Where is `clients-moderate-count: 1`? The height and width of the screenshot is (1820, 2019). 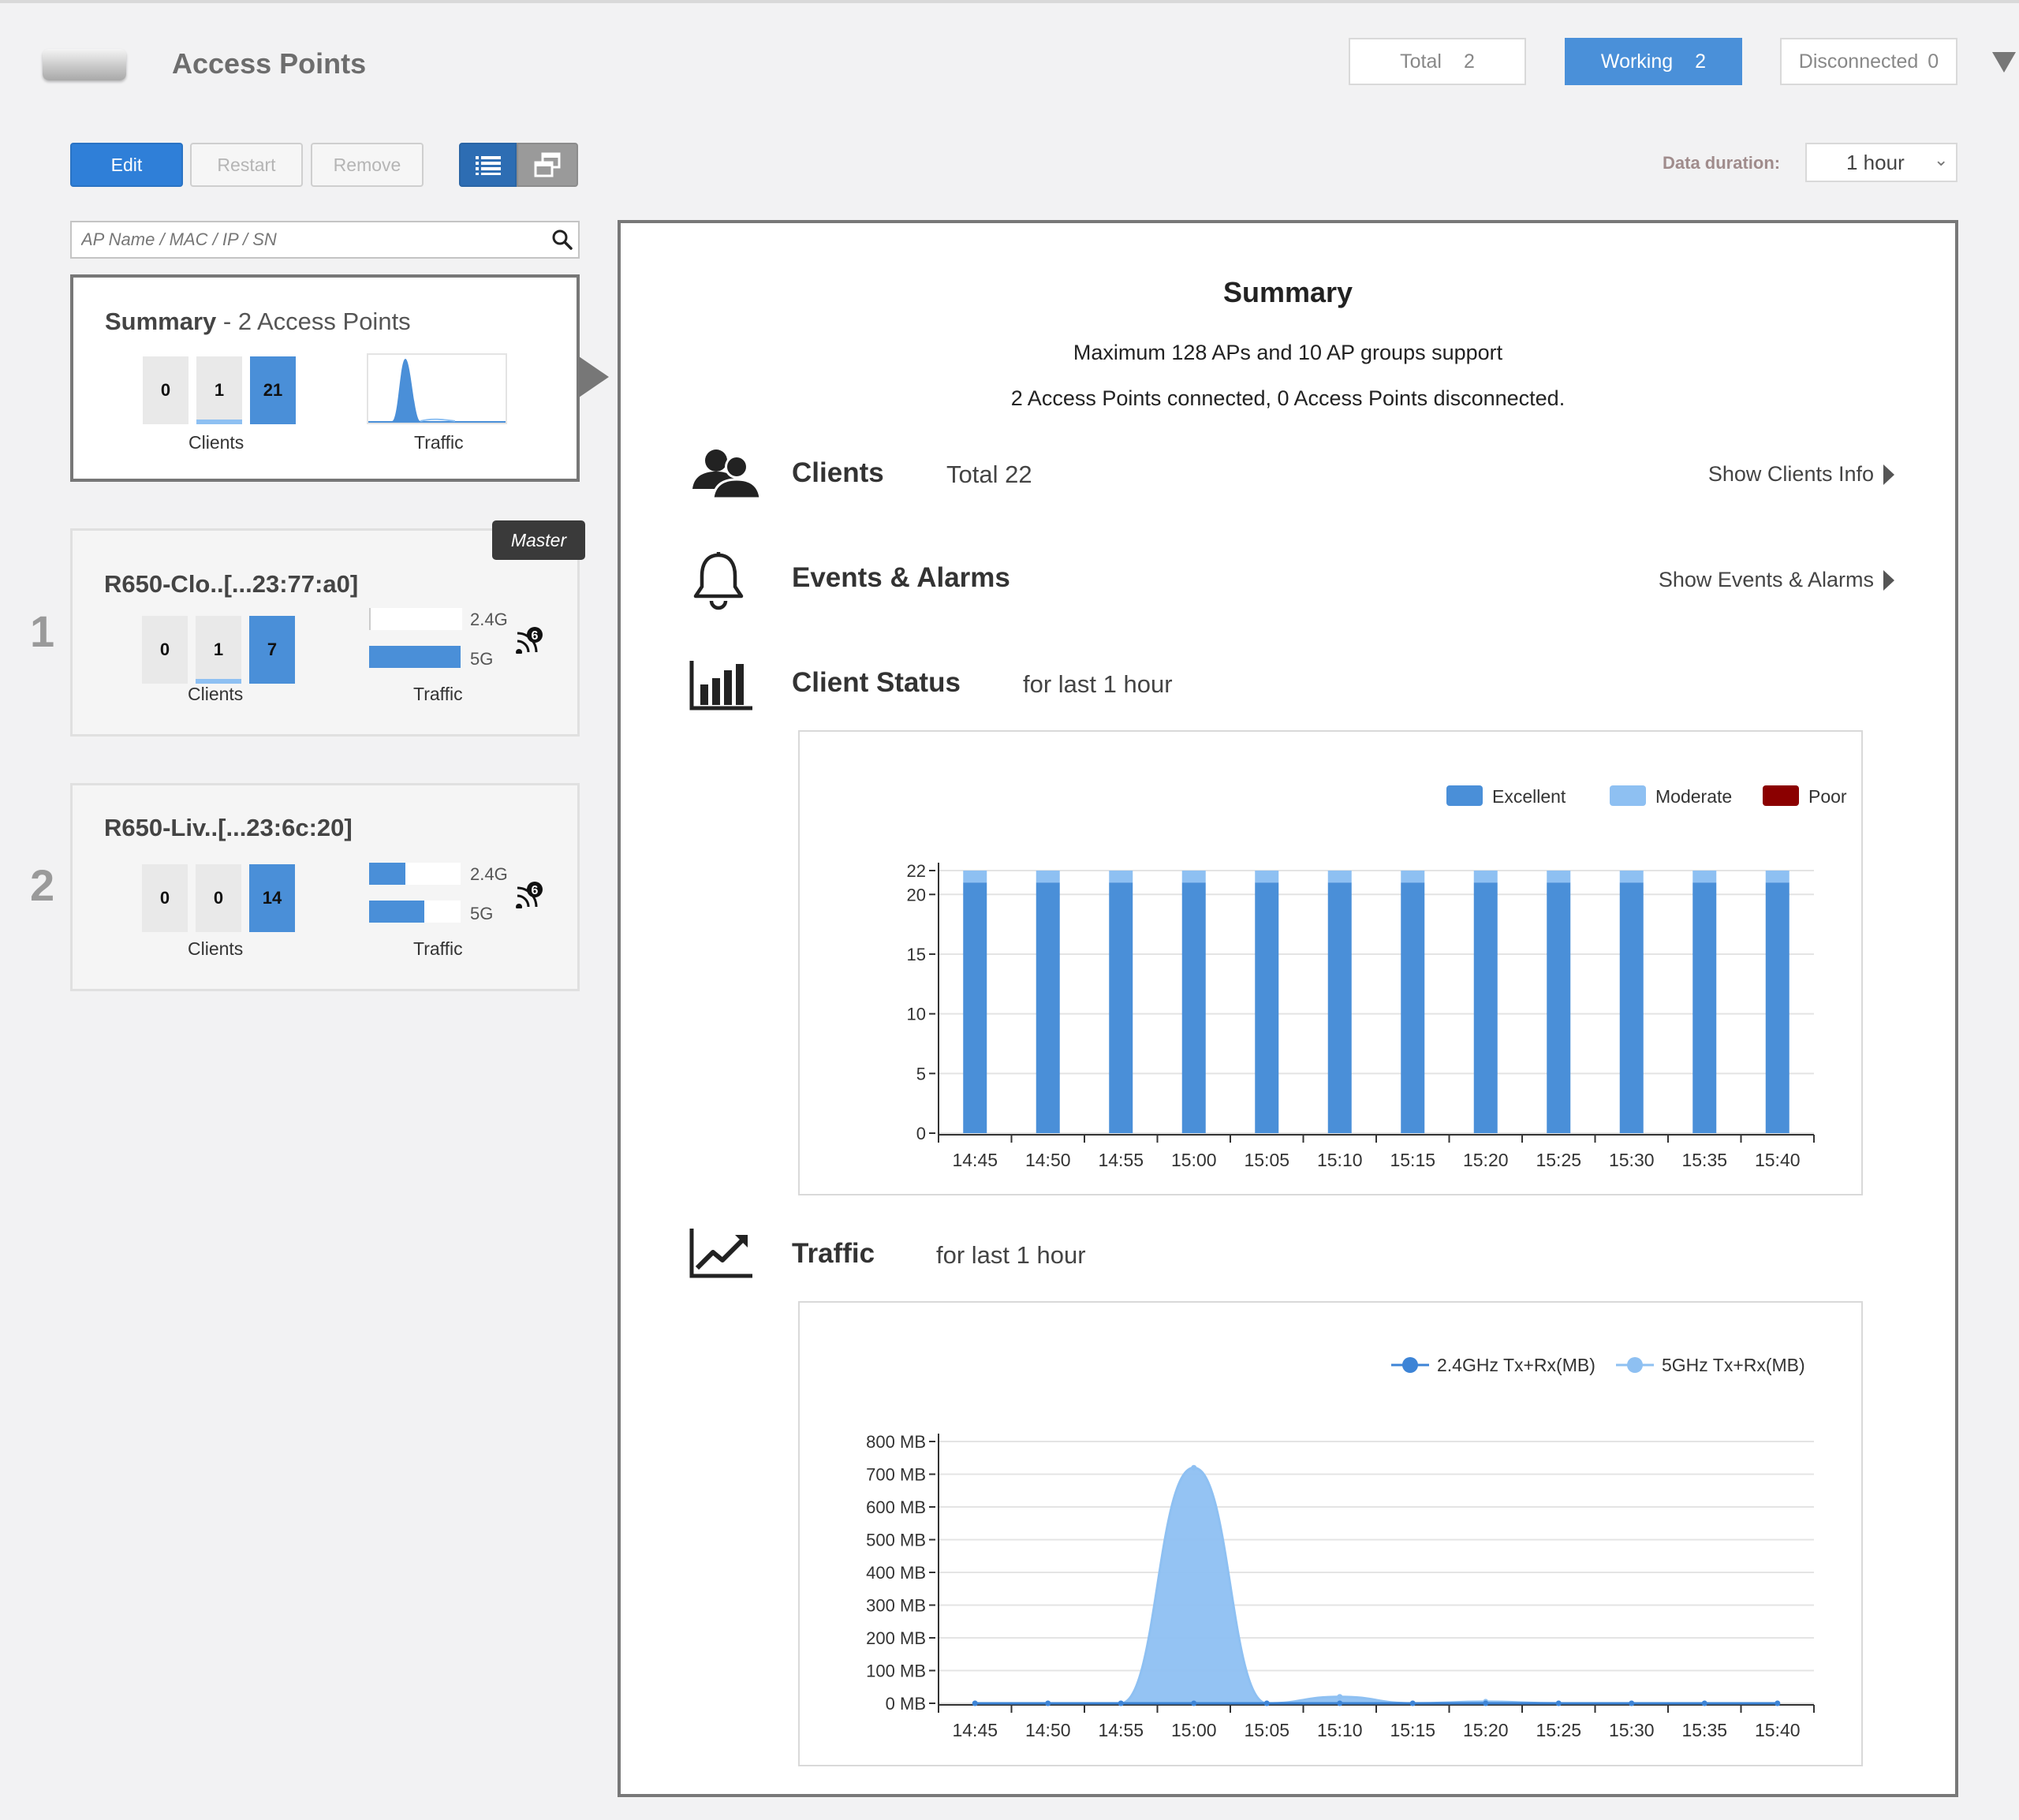
clients-moderate-count: 1 is located at coordinates (219, 390).